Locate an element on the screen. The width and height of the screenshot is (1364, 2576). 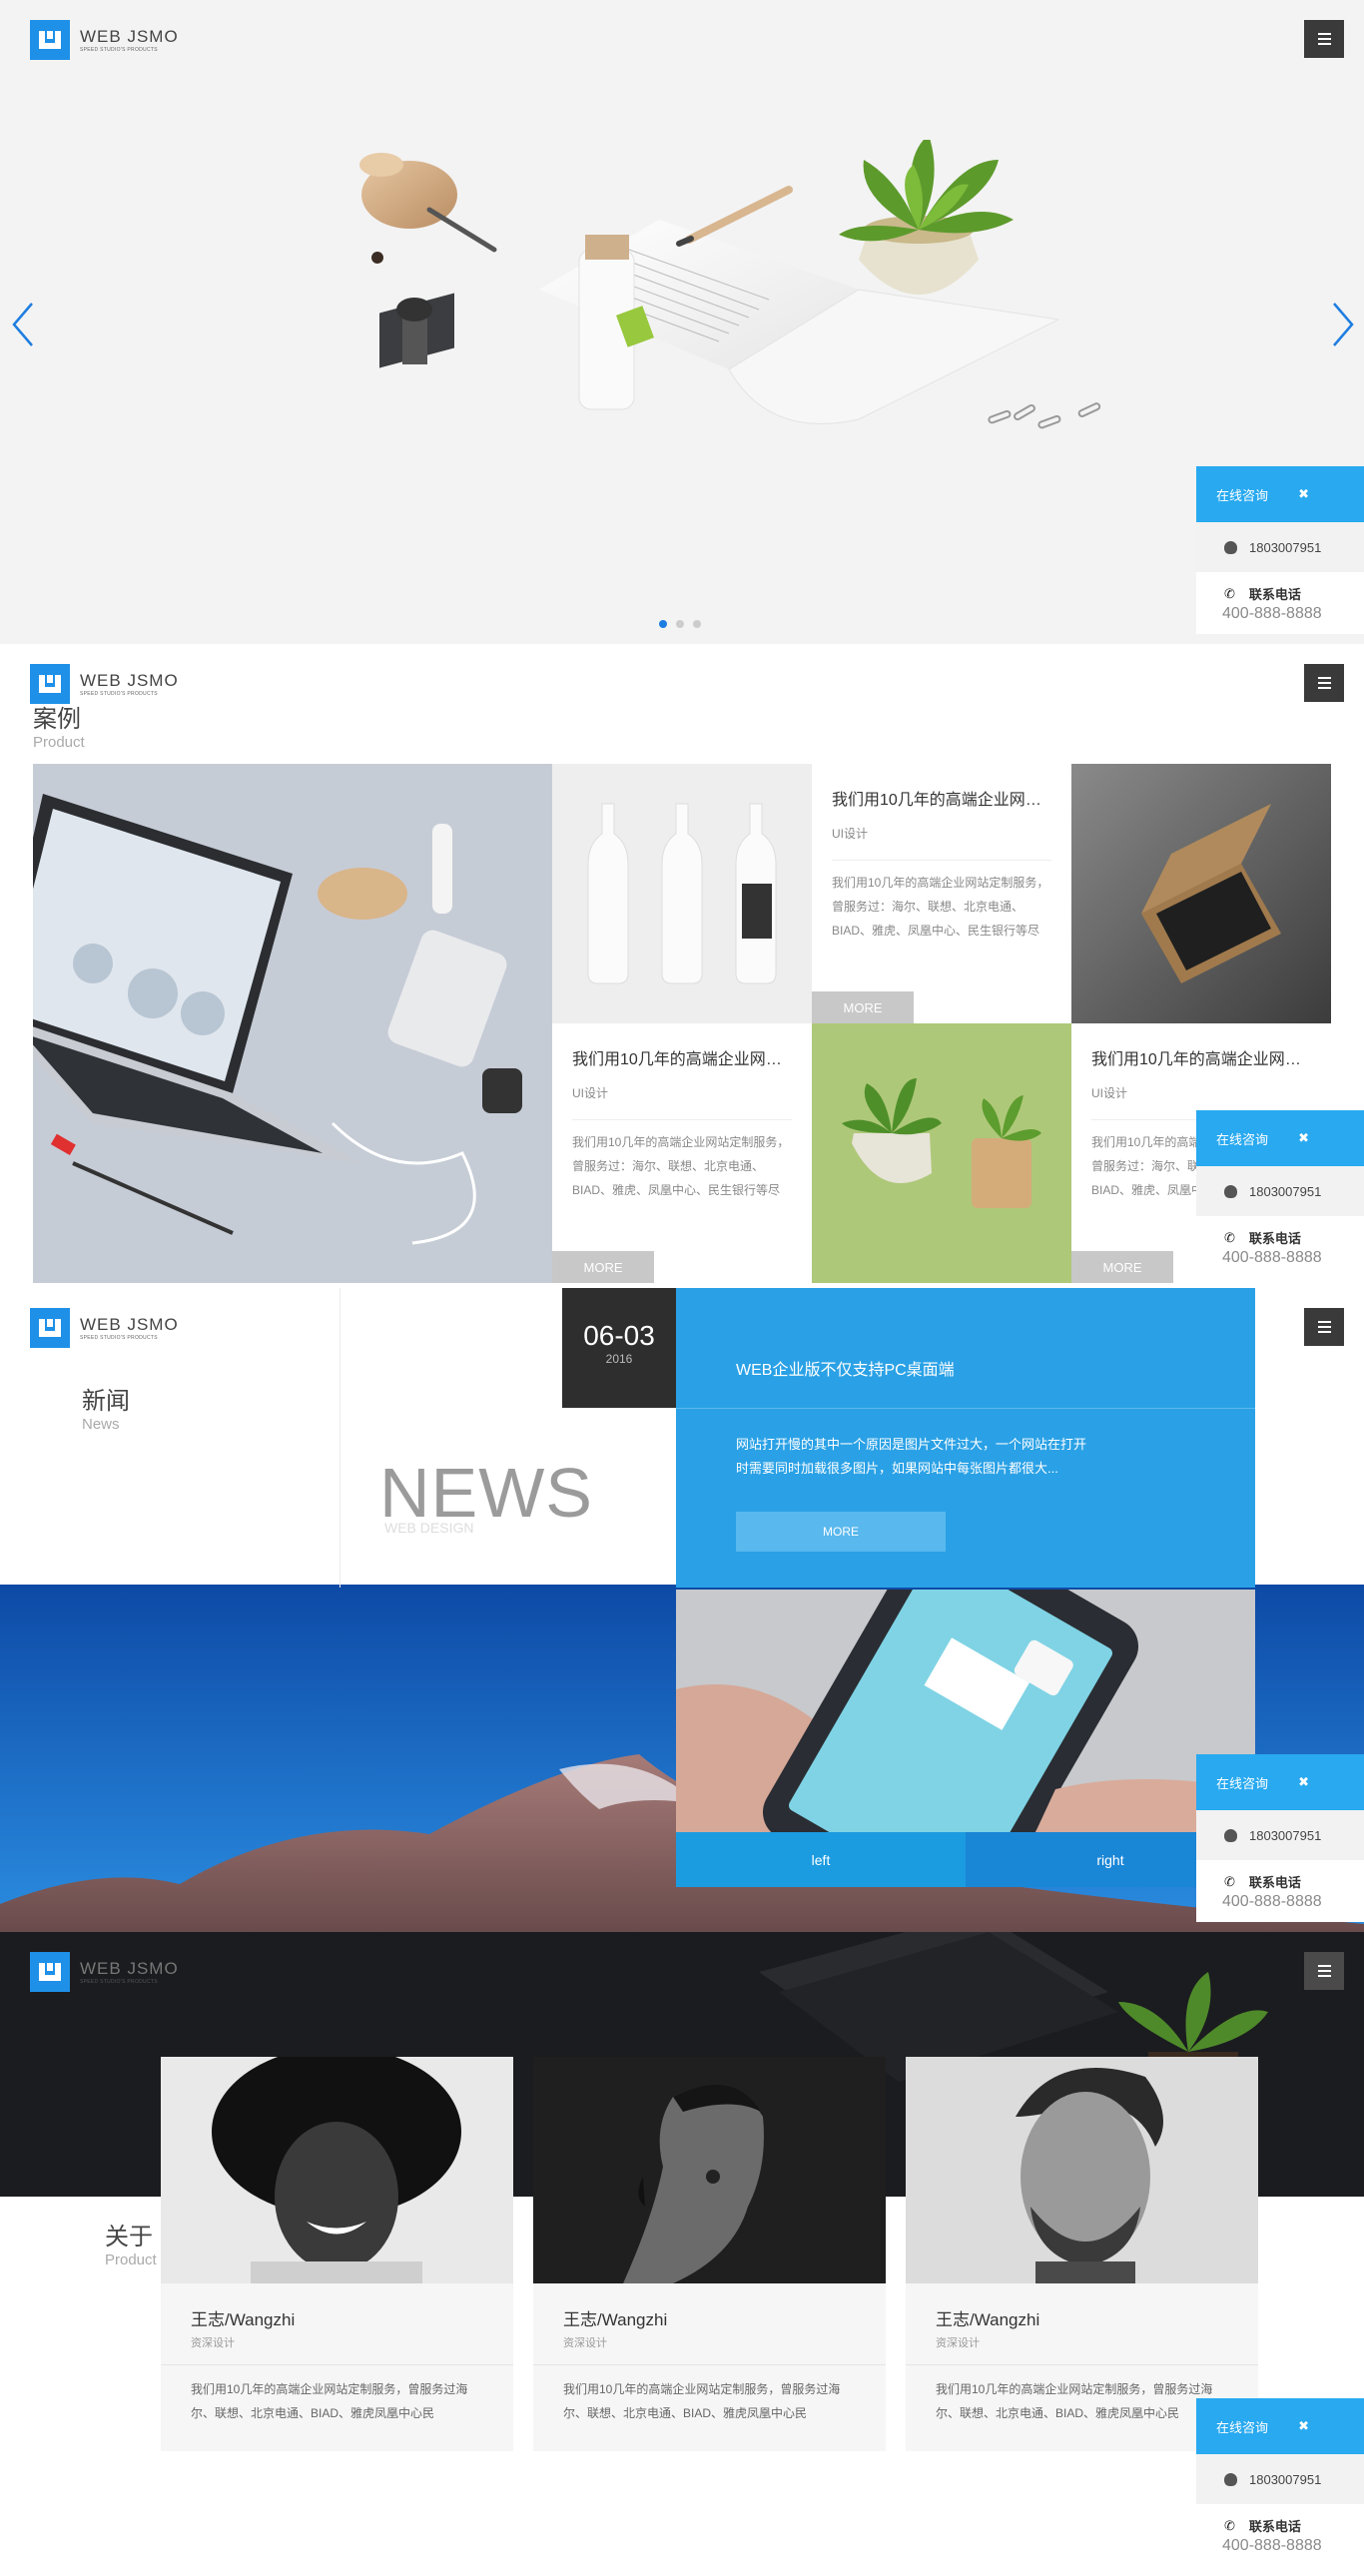
news-date-day: 06-03 is located at coordinates (619, 1335).